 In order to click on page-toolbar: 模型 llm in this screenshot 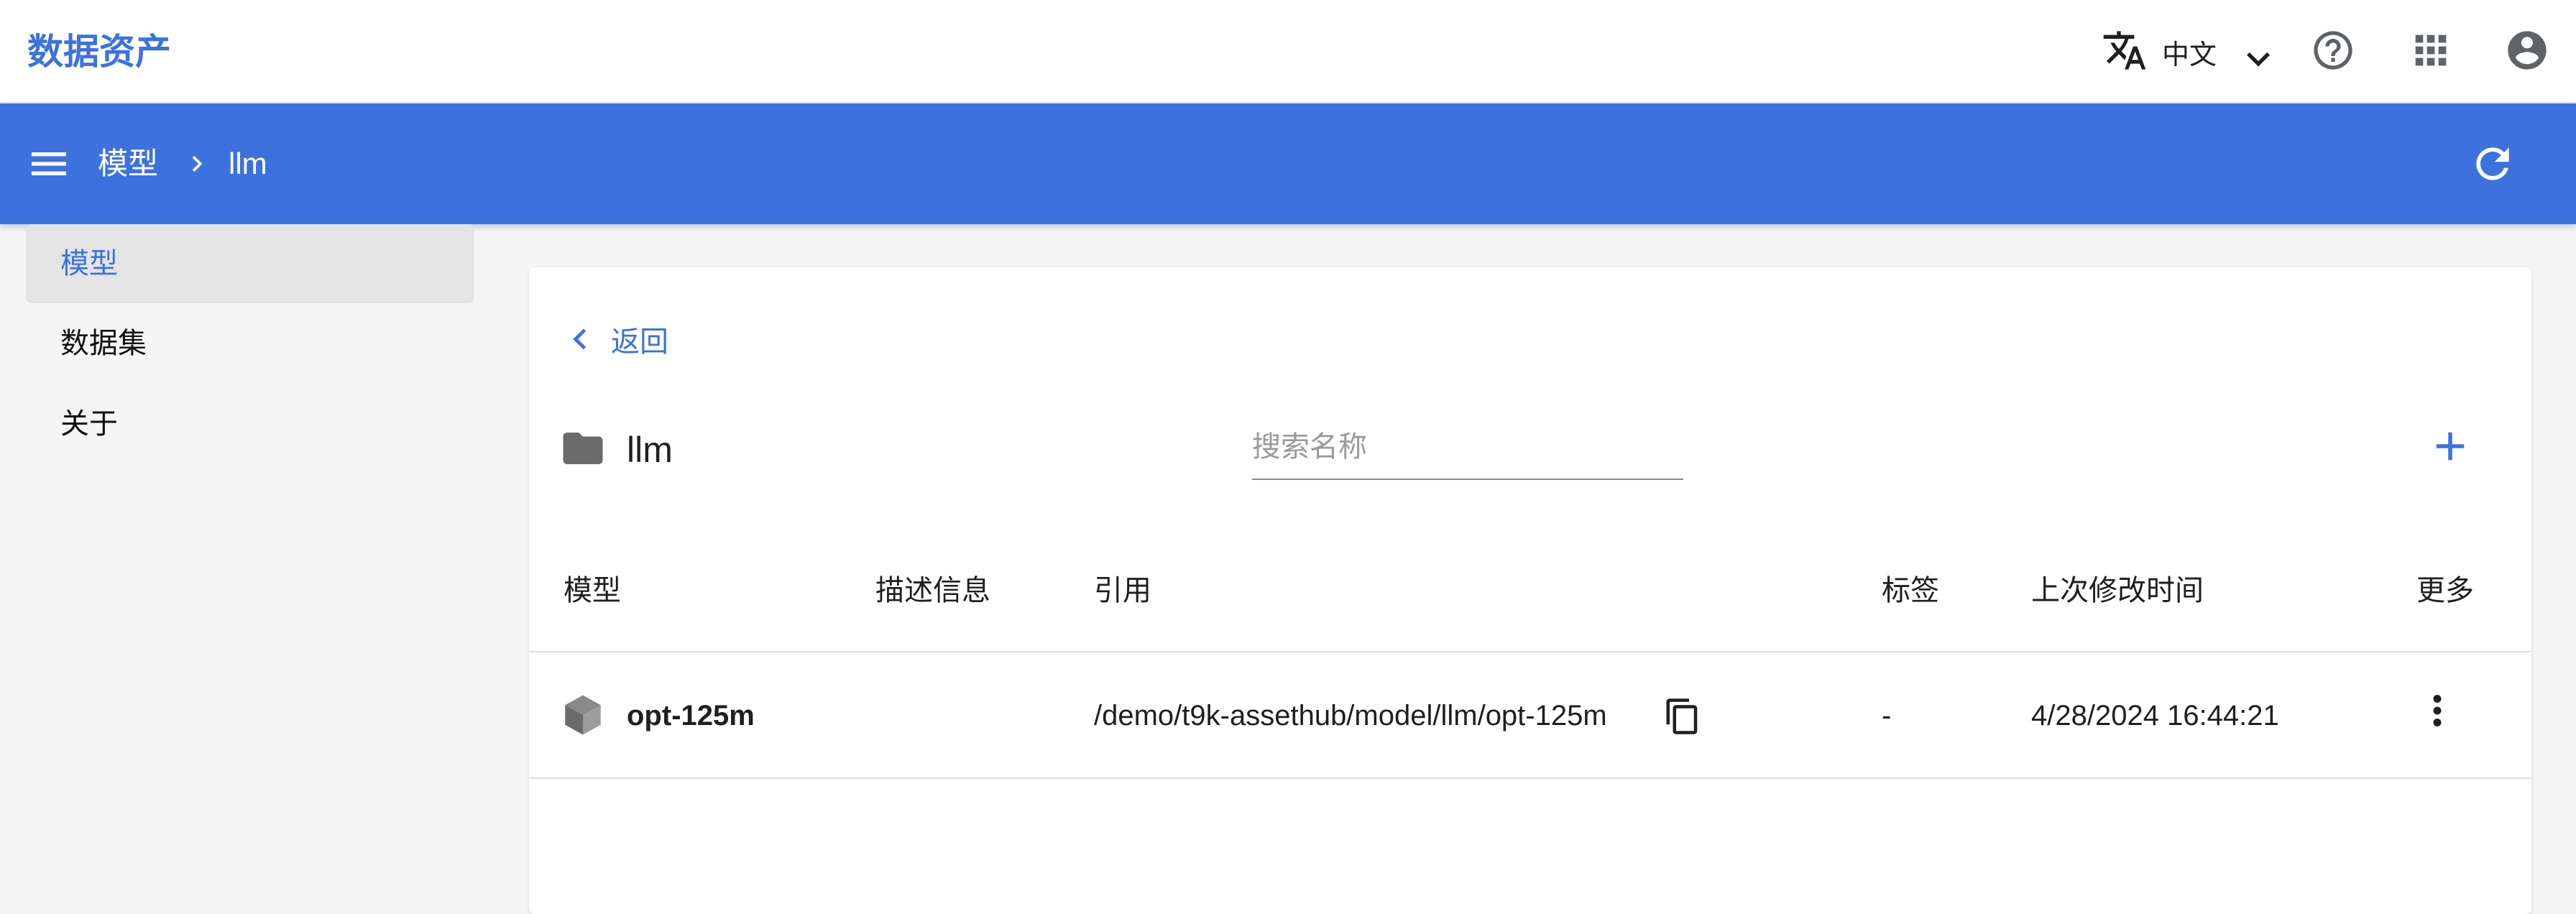, I will do `click(1288, 163)`.